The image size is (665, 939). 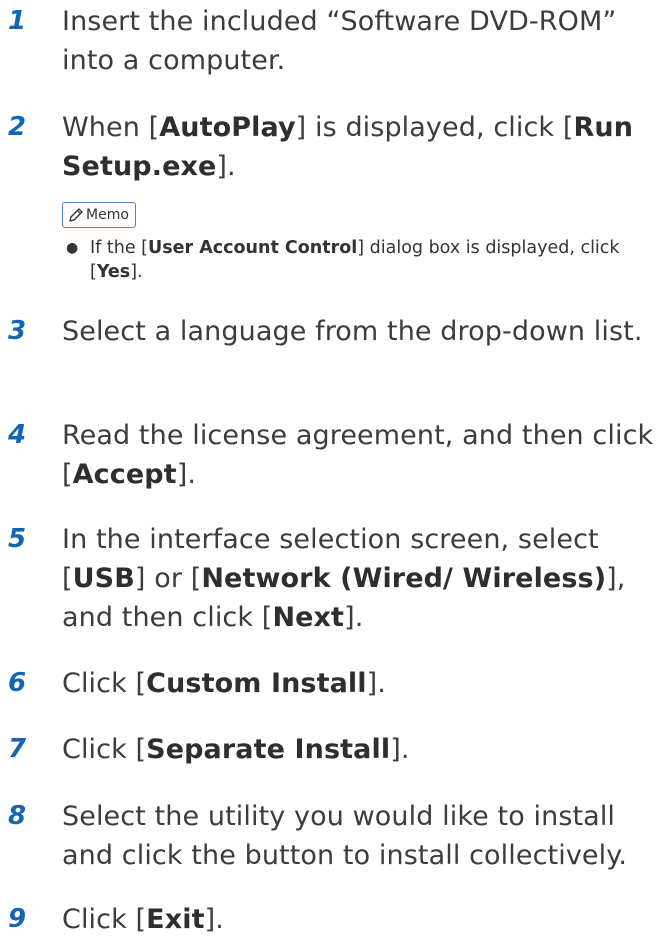 I want to click on memo-badge: Memo, so click(x=99, y=215).